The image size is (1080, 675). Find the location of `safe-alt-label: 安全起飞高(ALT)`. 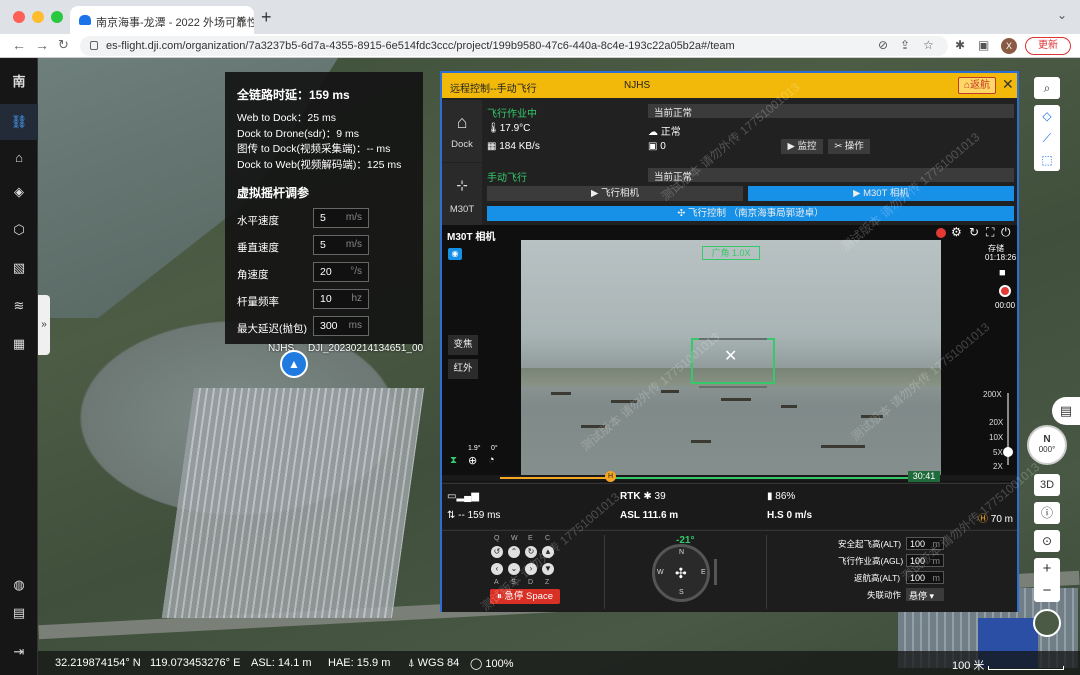

safe-alt-label: 安全起飞高(ALT) is located at coordinates (870, 544).